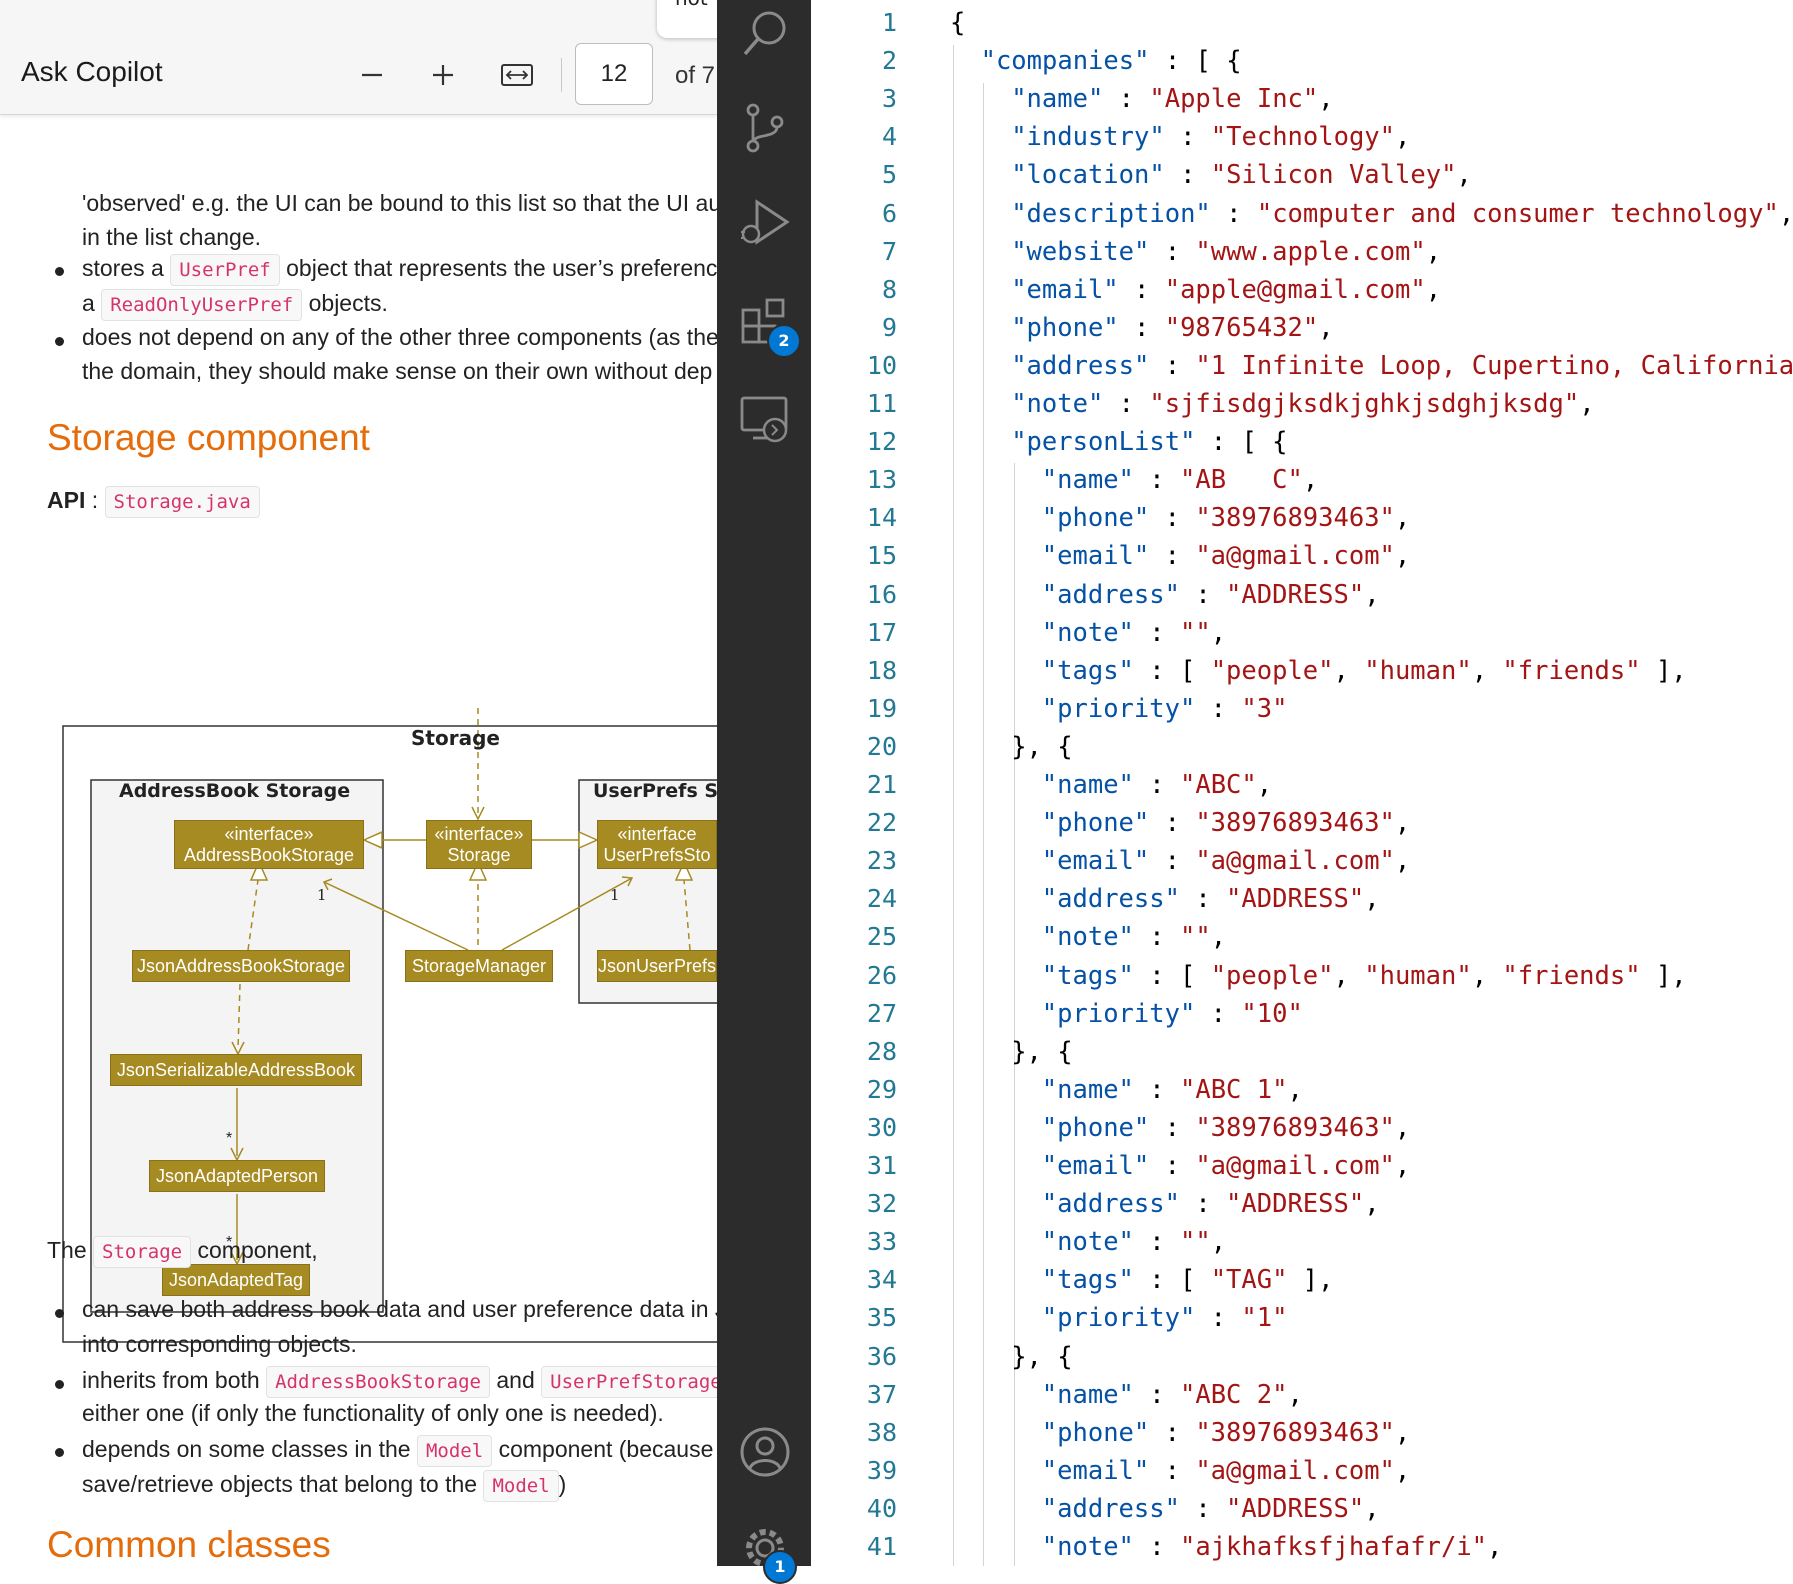 This screenshot has width=1793, height=1584. What do you see at coordinates (182, 502) in the screenshot?
I see `storage-java-link: Storage.java` at bounding box center [182, 502].